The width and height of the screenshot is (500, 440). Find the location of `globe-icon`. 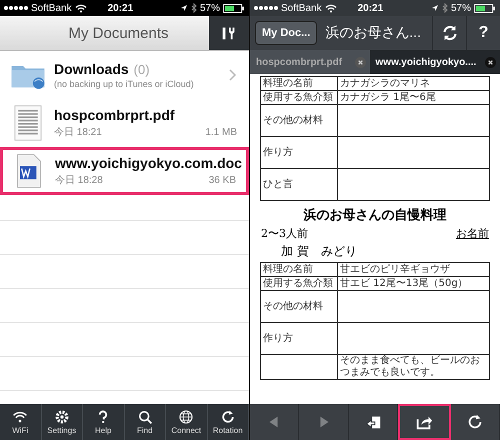

globe-icon is located at coordinates (186, 417).